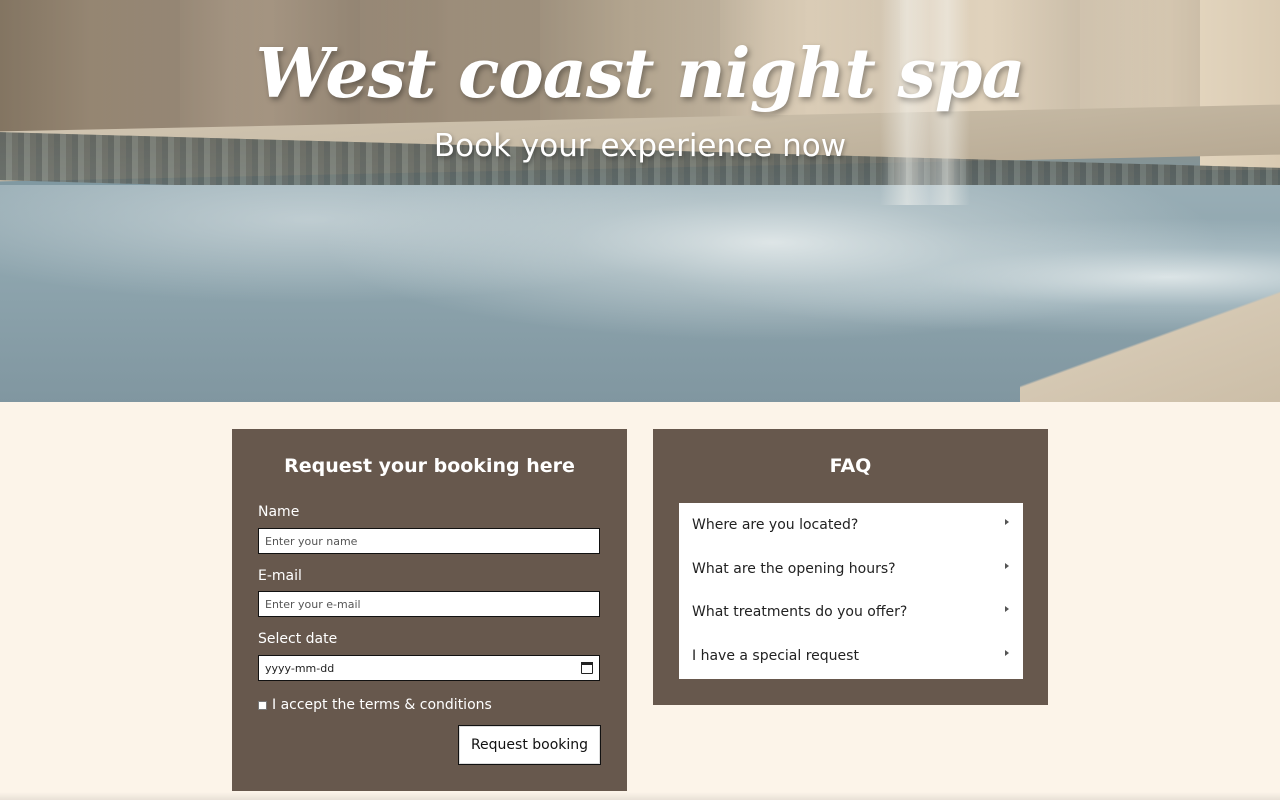 The height and width of the screenshot is (800, 1280). Describe the element at coordinates (279, 512) in the screenshot. I see `name-label: Name` at that location.